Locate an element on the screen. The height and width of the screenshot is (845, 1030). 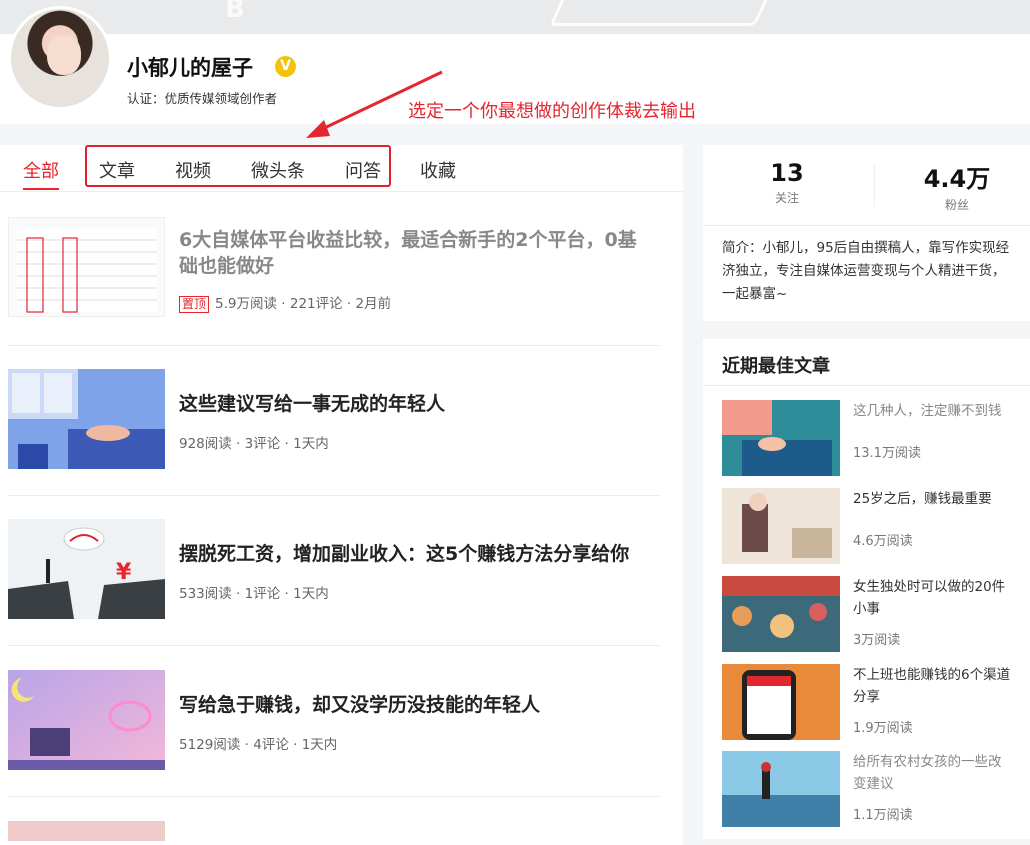
best-article-meta: 1.9万阅读 is located at coordinates (883, 728).